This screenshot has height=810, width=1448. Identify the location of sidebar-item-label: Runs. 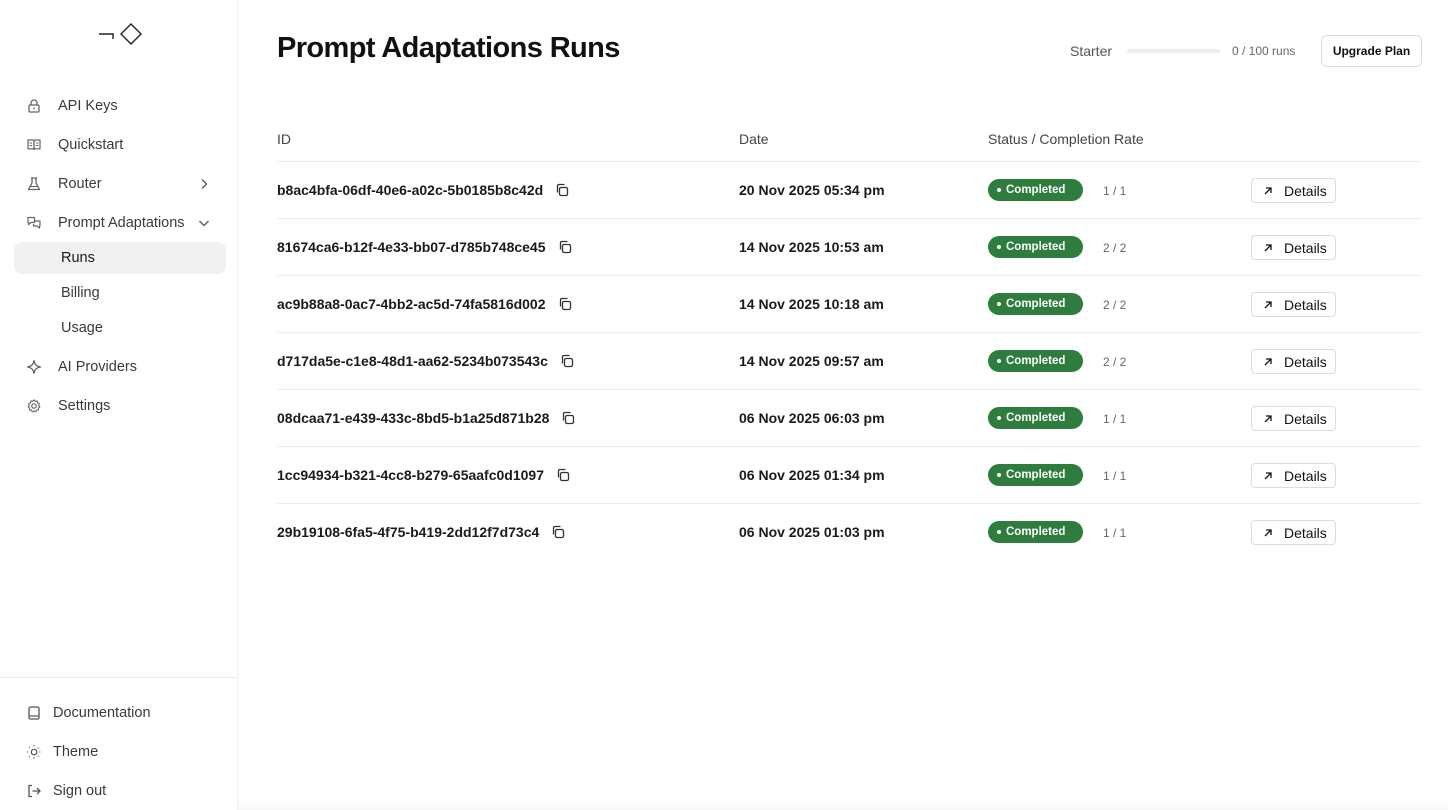
(78, 258).